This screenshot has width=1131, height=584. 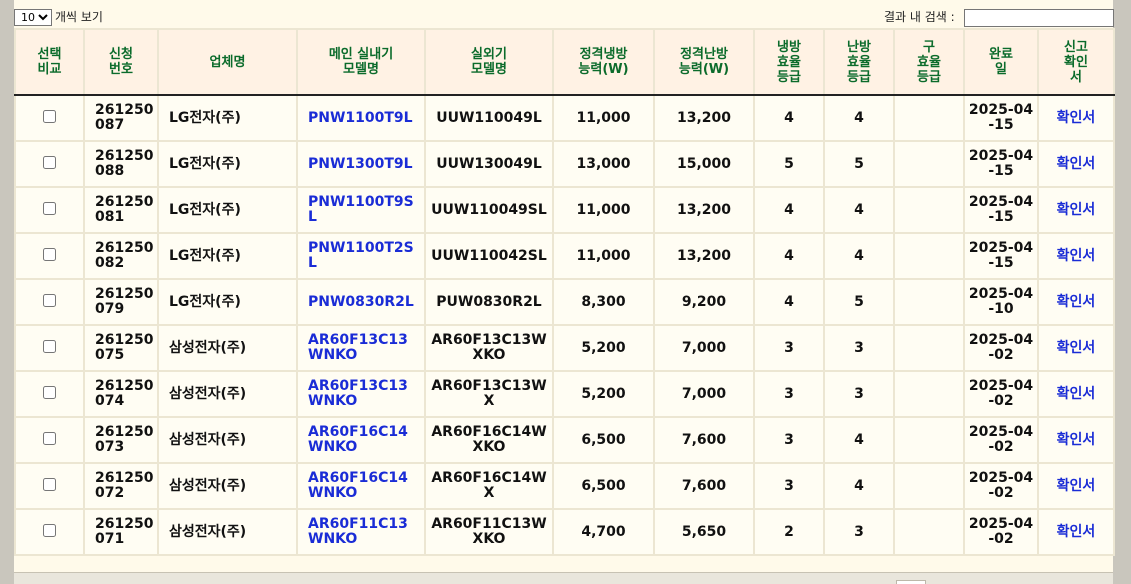 I want to click on outdoor-model: UUW110042SL, so click(x=489, y=256).